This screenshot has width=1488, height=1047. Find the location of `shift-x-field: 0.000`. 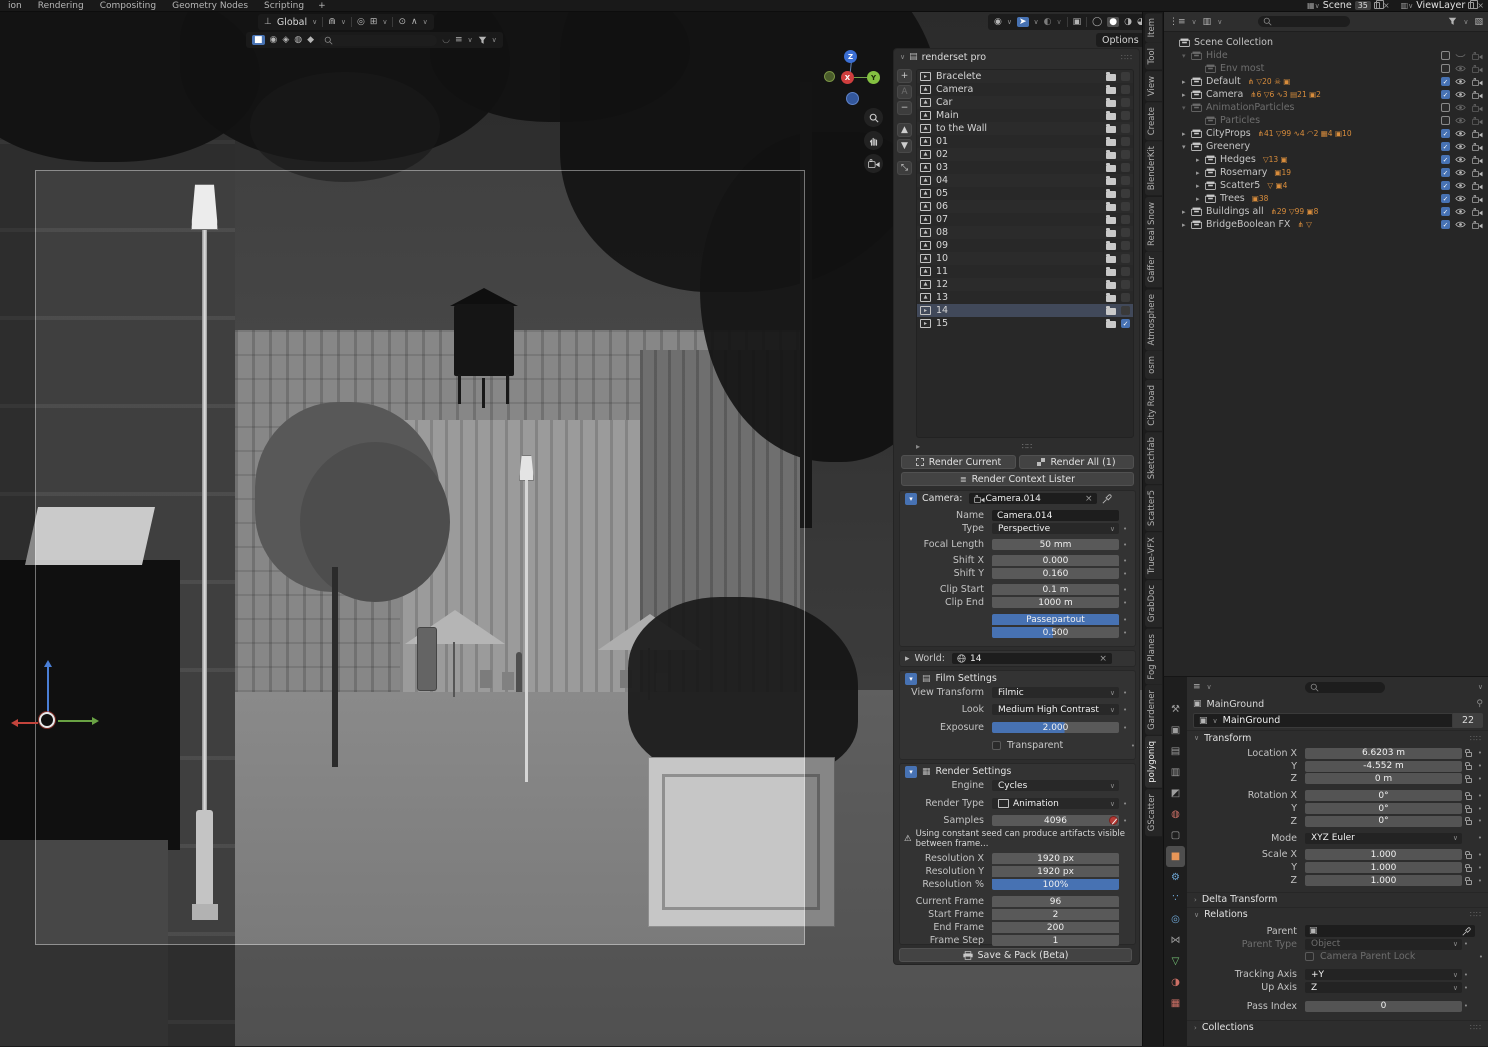

shift-x-field: 0.000 is located at coordinates (1055, 560).